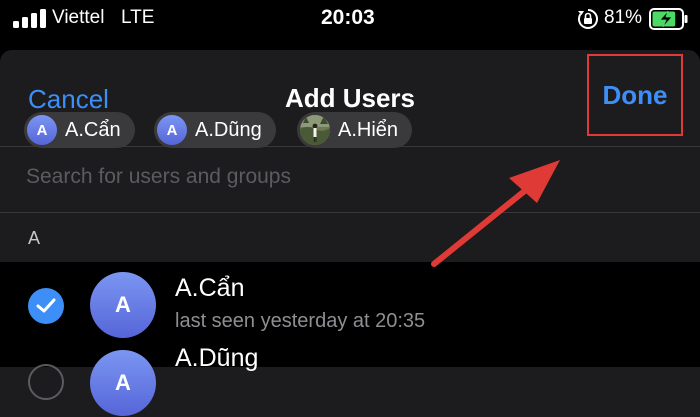 The image size is (700, 417). What do you see at coordinates (46, 382) in the screenshot?
I see `unchecked-circle-icon` at bounding box center [46, 382].